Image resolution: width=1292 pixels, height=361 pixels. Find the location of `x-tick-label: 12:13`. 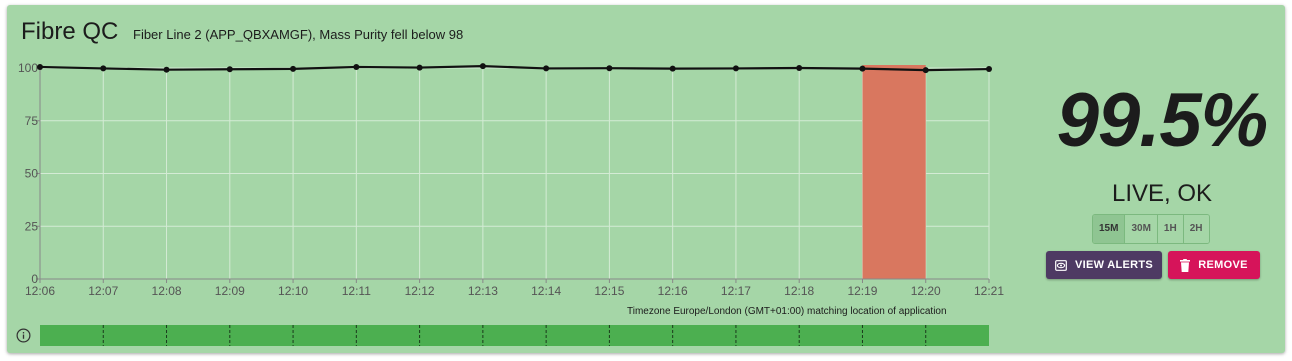

x-tick-label: 12:13 is located at coordinates (483, 291).